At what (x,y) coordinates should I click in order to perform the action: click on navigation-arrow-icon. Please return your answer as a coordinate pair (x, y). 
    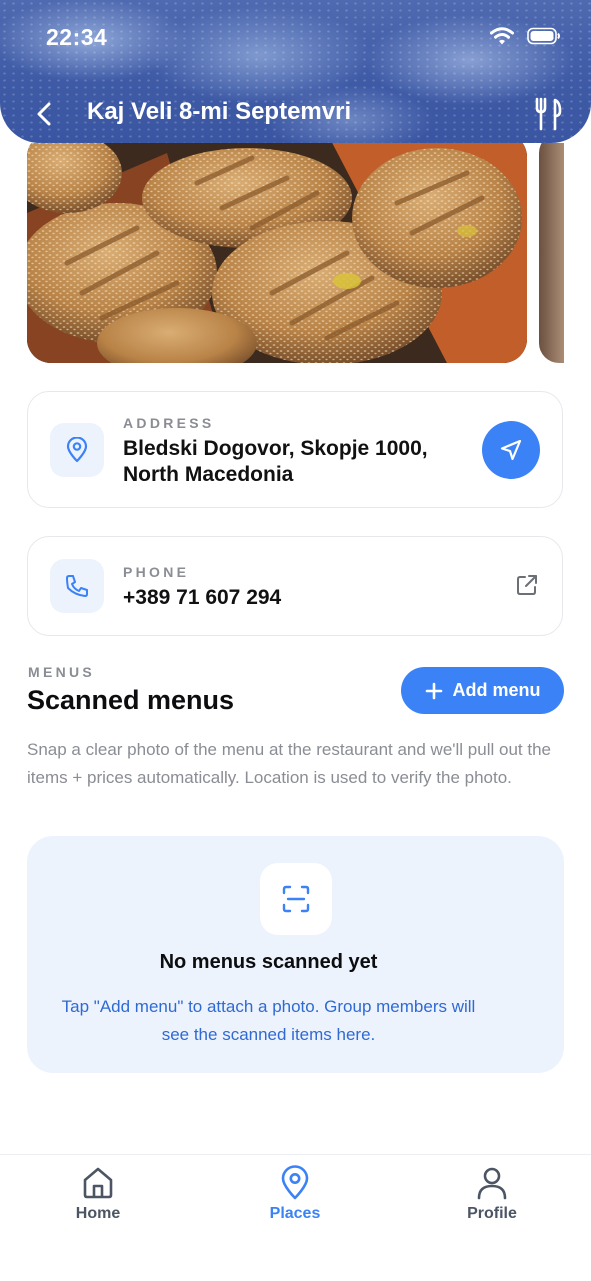
    Looking at the image, I should click on (511, 450).